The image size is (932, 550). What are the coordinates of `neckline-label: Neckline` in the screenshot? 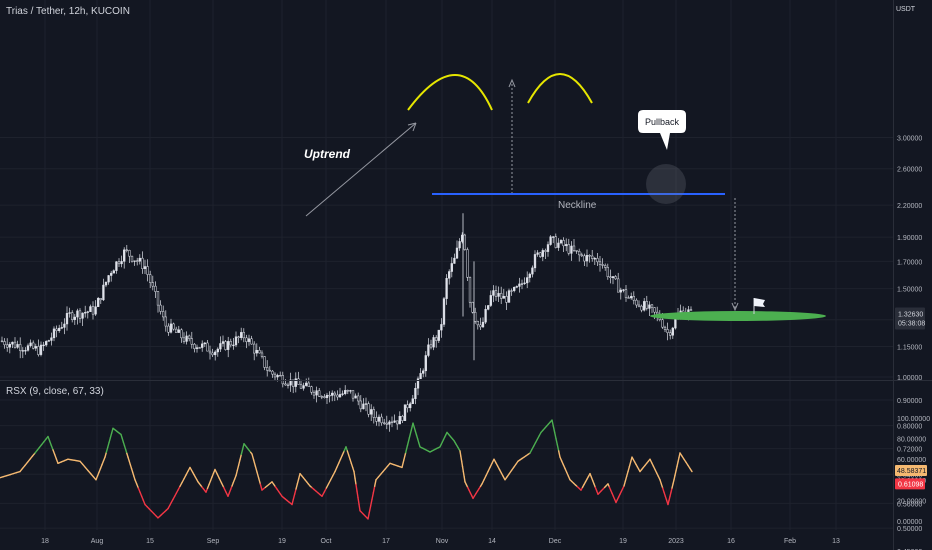 It's located at (577, 205).